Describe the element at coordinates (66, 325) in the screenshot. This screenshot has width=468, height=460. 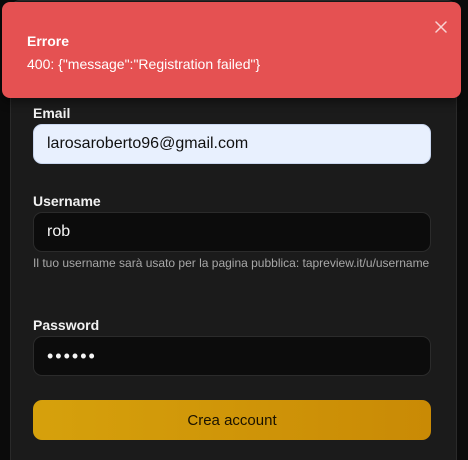
I see `password-label: Password` at that location.